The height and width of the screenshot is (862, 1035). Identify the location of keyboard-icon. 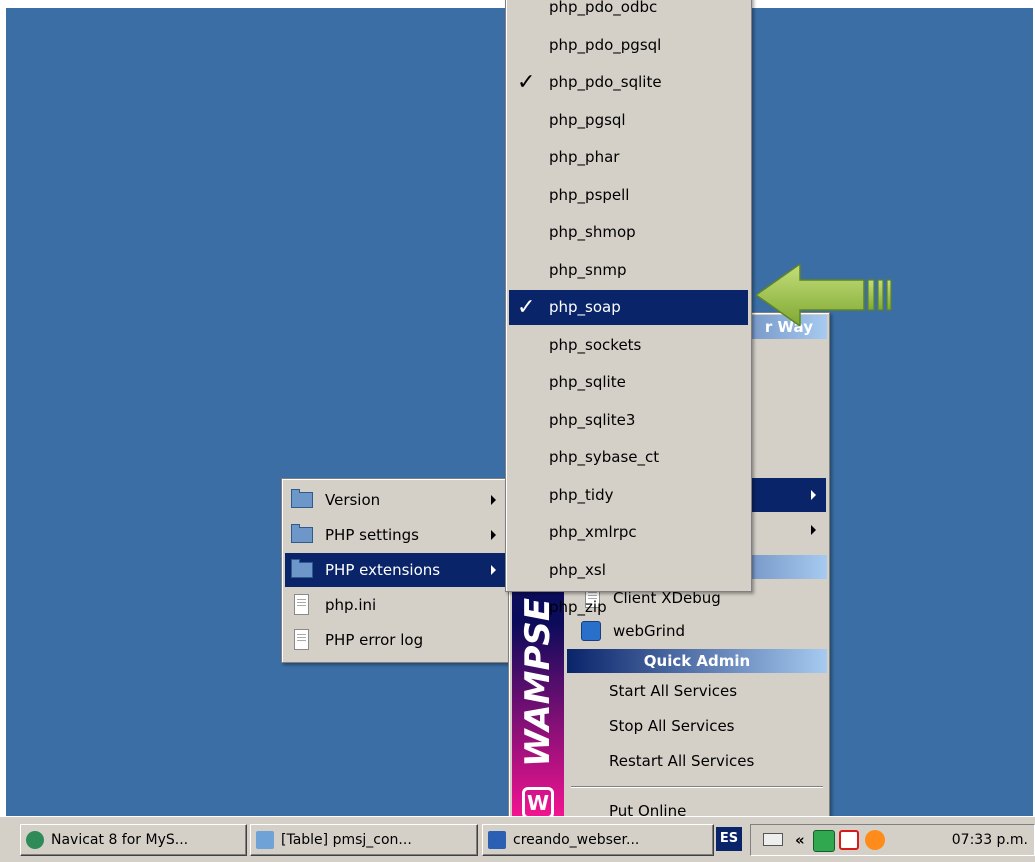
(773, 839).